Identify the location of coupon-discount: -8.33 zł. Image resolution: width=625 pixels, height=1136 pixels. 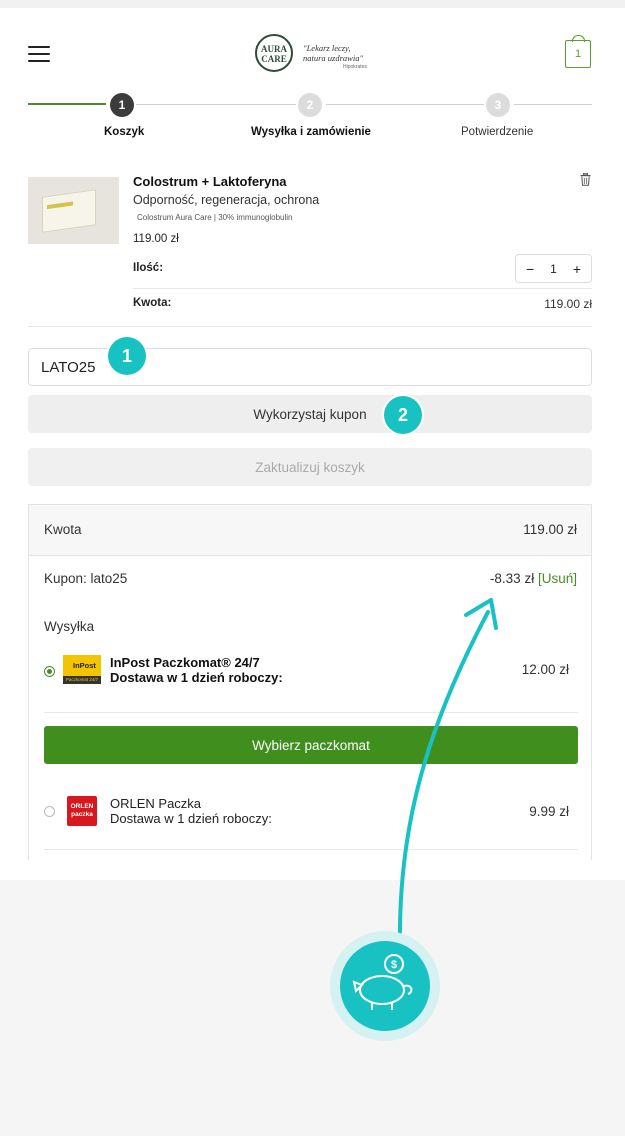
(512, 578).